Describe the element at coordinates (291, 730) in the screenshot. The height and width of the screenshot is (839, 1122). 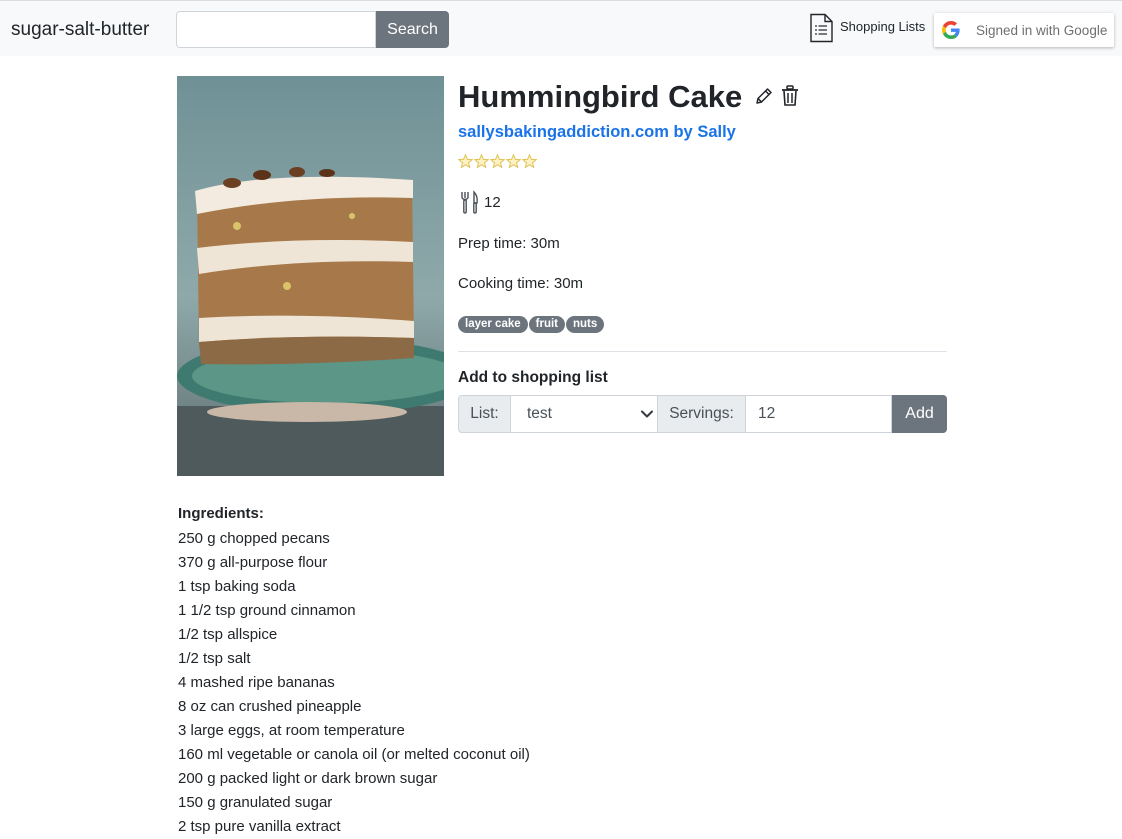
I see `ingredient-item: 3 large eggs, at room temperature` at that location.